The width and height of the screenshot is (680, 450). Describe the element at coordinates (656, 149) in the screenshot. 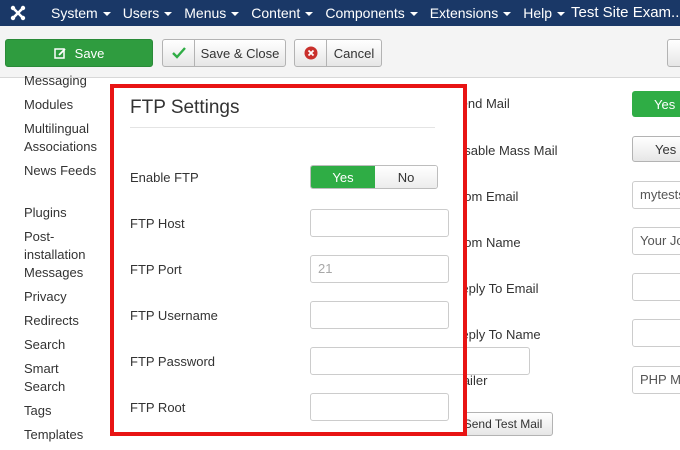

I see `disable-mass-mail-yes-toggle: Yes` at that location.